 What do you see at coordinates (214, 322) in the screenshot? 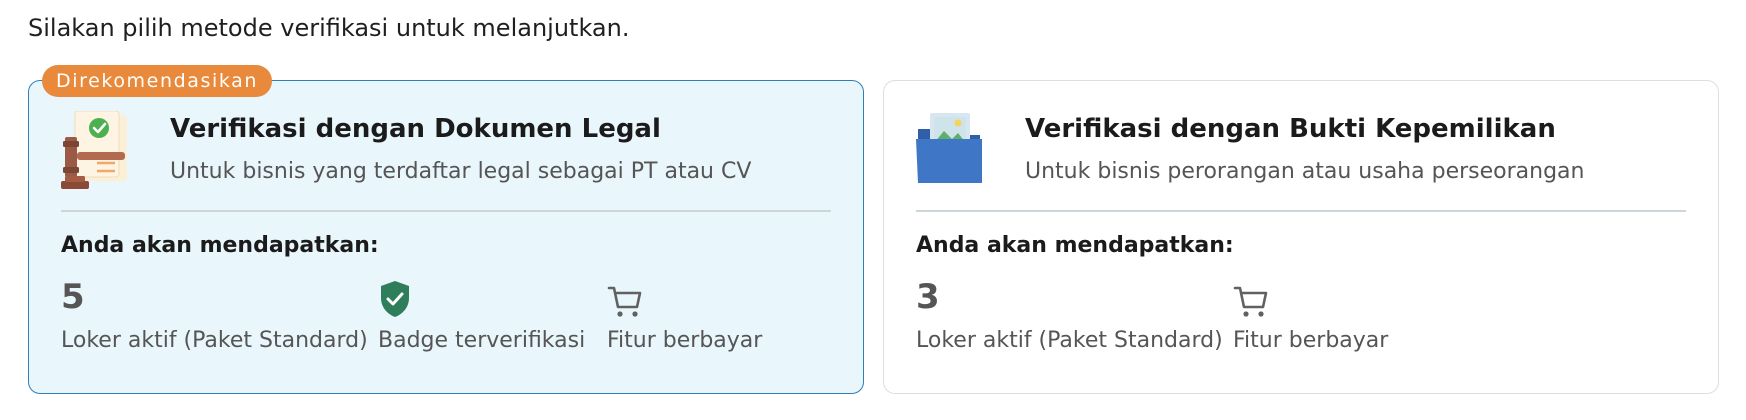
I see `benefit-active-jobs: 5 Loker aktif (Paket Standard)` at bounding box center [214, 322].